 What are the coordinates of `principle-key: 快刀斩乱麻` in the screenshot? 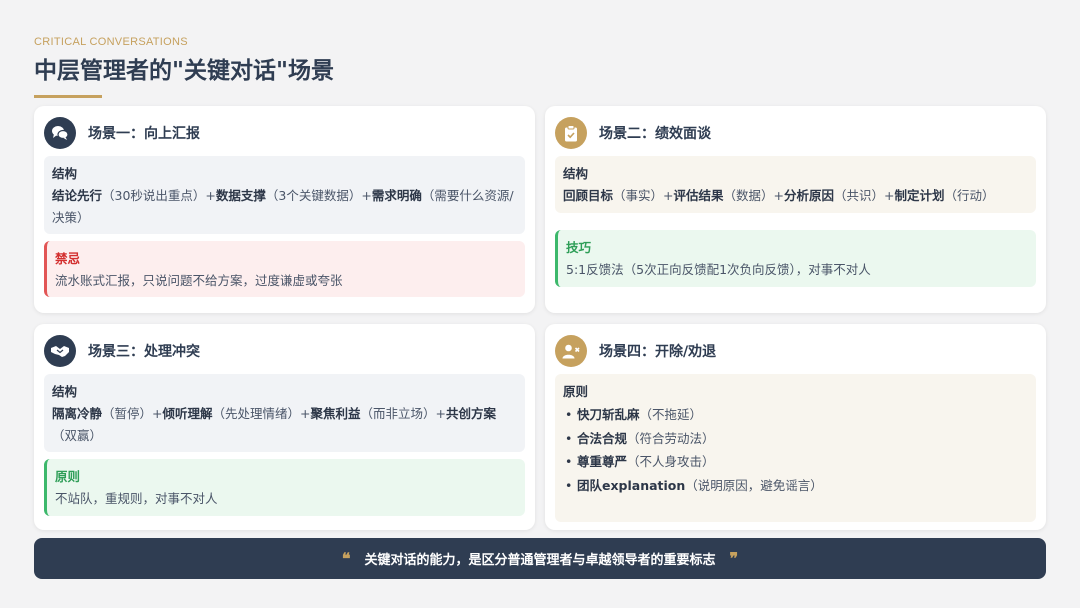 It's located at (608, 414).